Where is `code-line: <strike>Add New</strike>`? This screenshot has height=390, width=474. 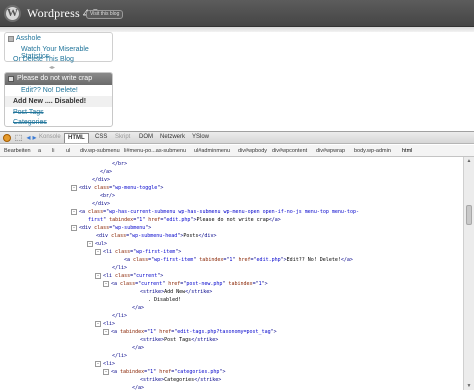 code-line: <strike>Add New</strike> is located at coordinates (176, 292).